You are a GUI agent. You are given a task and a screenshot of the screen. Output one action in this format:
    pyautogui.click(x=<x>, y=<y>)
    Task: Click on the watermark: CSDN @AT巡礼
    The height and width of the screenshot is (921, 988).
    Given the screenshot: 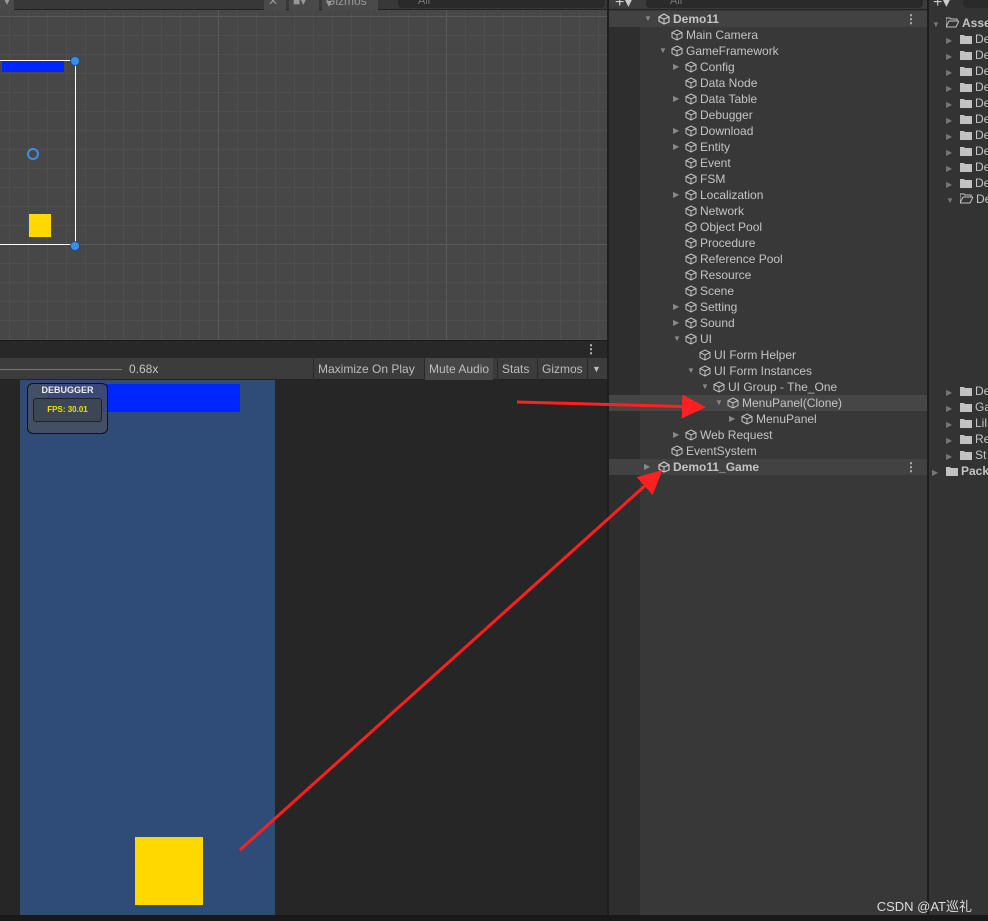 What is the action you would take?
    pyautogui.click(x=924, y=906)
    